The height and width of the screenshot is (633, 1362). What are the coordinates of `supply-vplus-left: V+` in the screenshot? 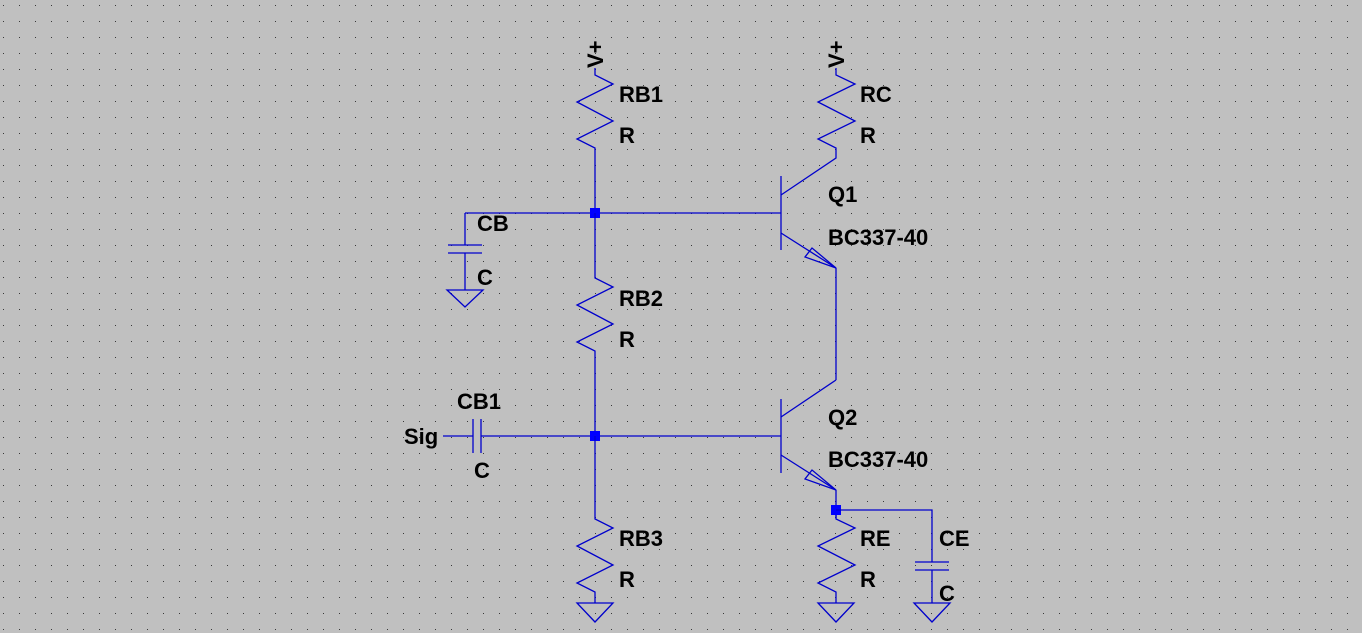 It's located at (595, 54).